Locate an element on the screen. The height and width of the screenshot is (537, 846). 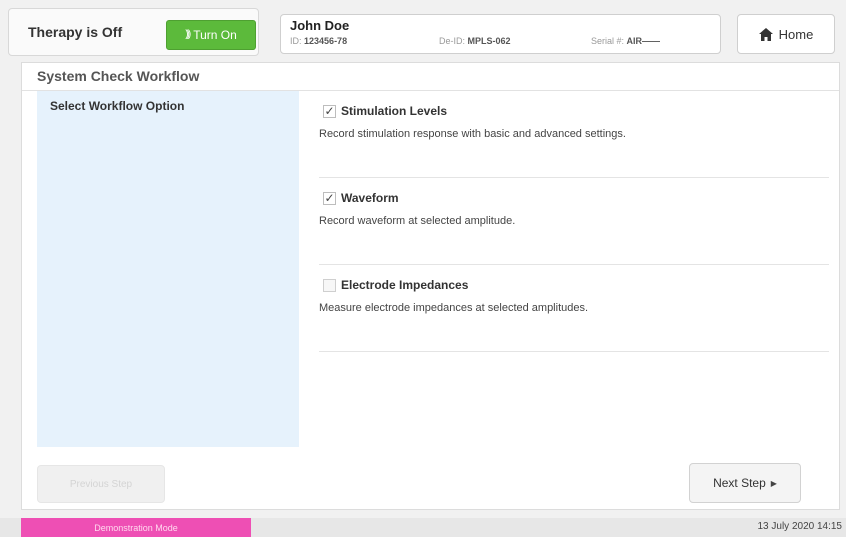
checkbox-stimulation-levels: ✓ is located at coordinates (329, 111).